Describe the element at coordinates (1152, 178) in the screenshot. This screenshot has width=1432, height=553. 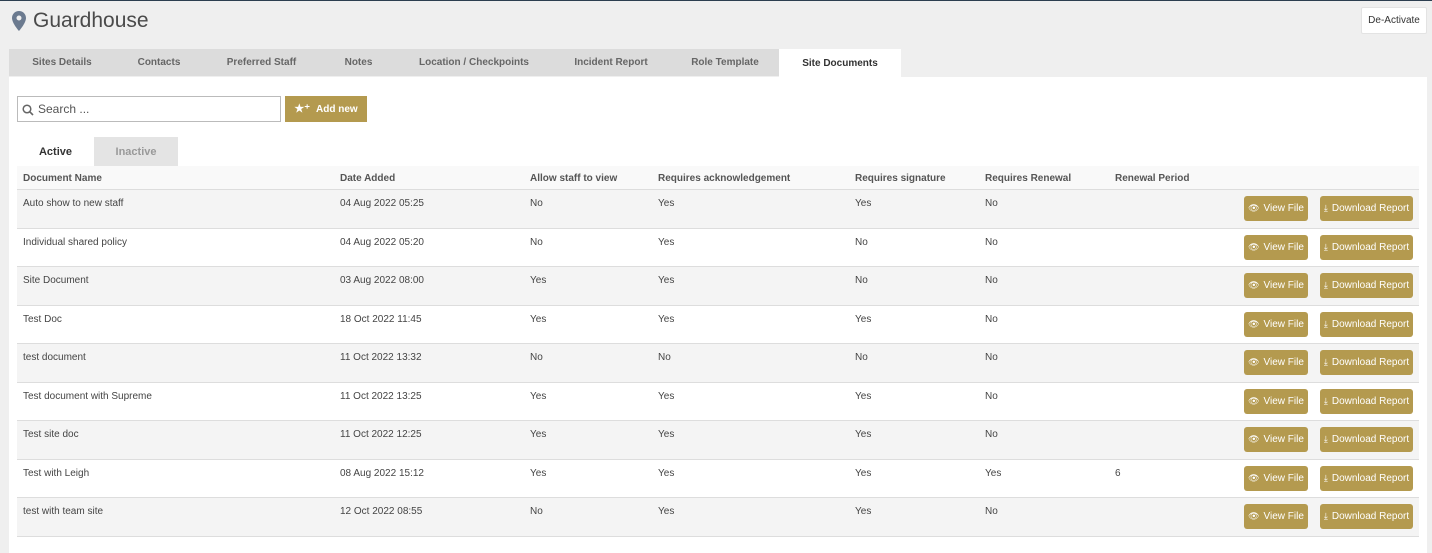
I see `col-renewal-period: Renewal Period` at that location.